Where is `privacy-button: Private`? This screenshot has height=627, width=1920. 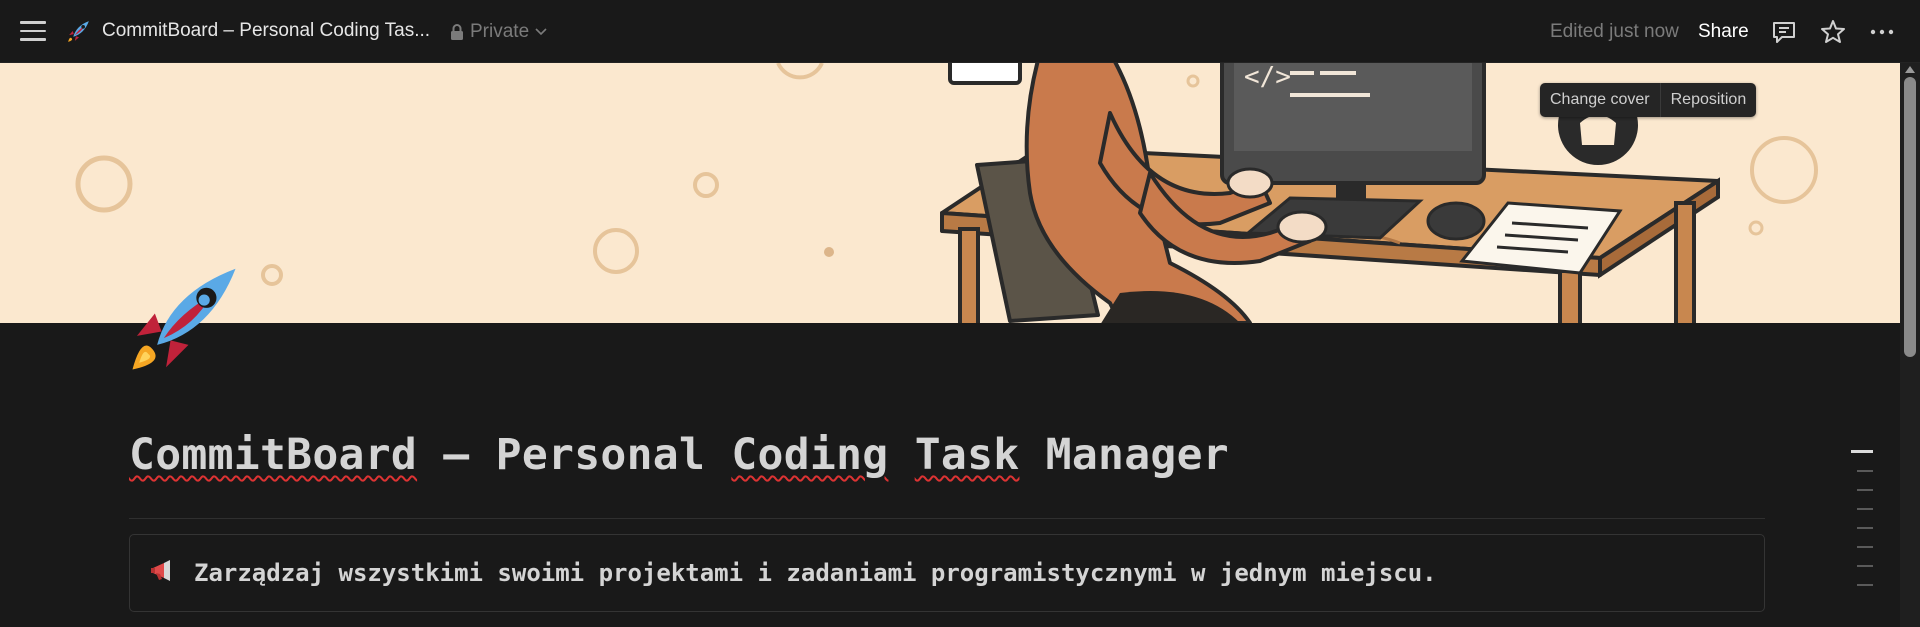 privacy-button: Private is located at coordinates (498, 32).